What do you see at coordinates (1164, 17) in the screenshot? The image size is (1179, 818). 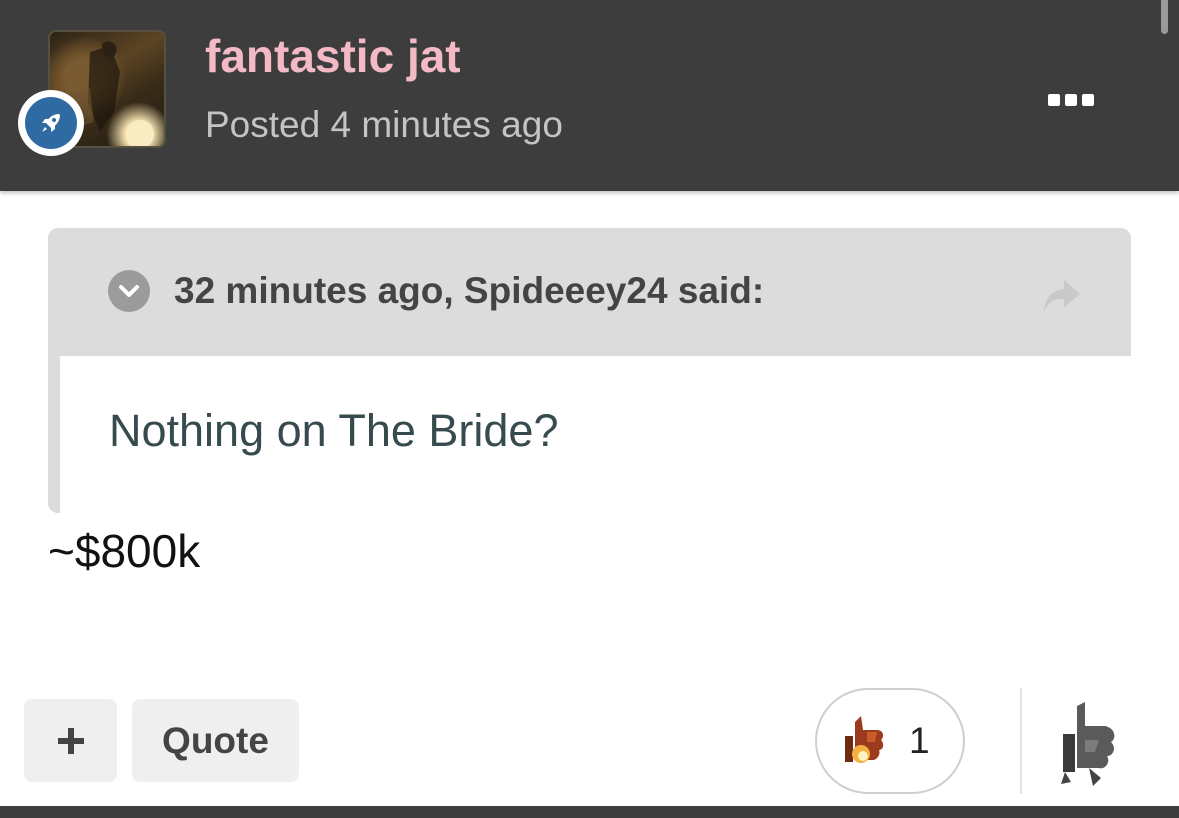 I see `scrollbar` at bounding box center [1164, 17].